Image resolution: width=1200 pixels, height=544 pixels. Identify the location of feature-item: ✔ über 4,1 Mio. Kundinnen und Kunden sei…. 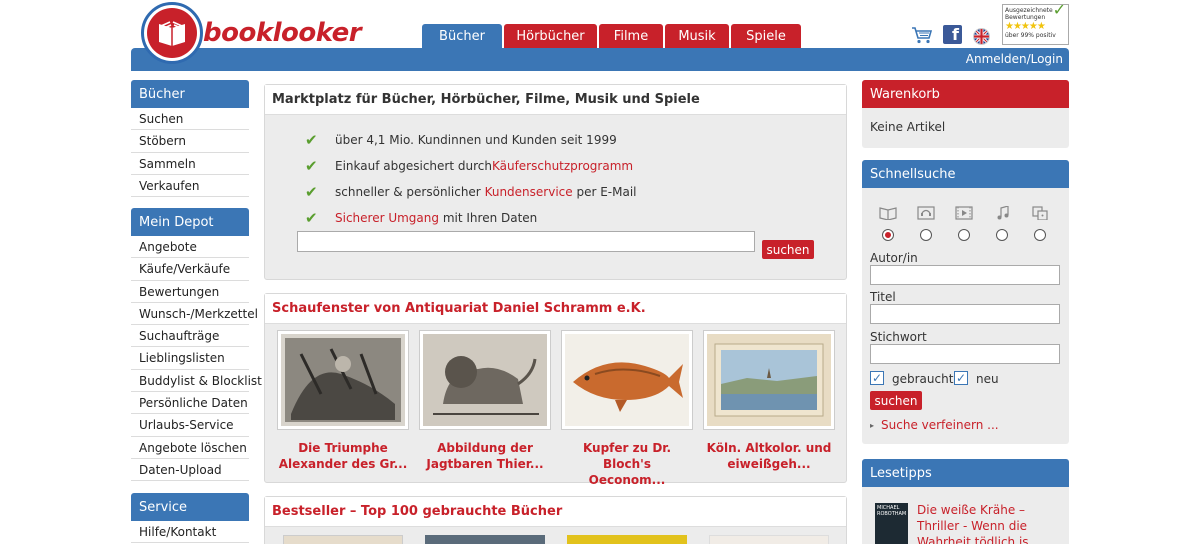
(461, 140).